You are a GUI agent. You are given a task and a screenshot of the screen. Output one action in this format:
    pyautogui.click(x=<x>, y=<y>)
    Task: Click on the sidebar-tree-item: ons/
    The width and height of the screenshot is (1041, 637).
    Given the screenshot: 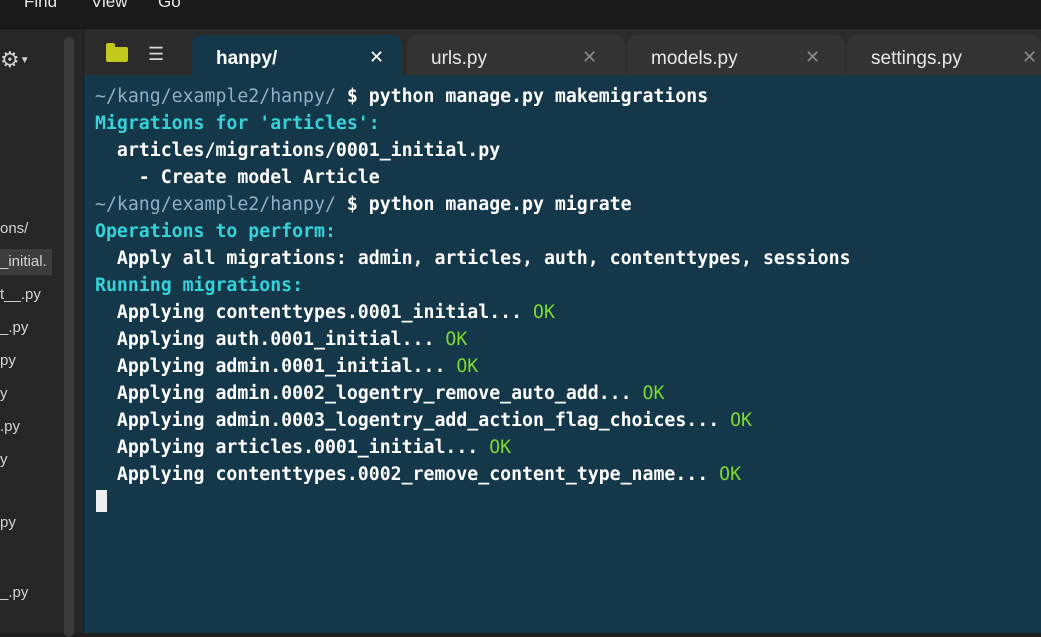 What is the action you would take?
    pyautogui.click(x=14, y=229)
    